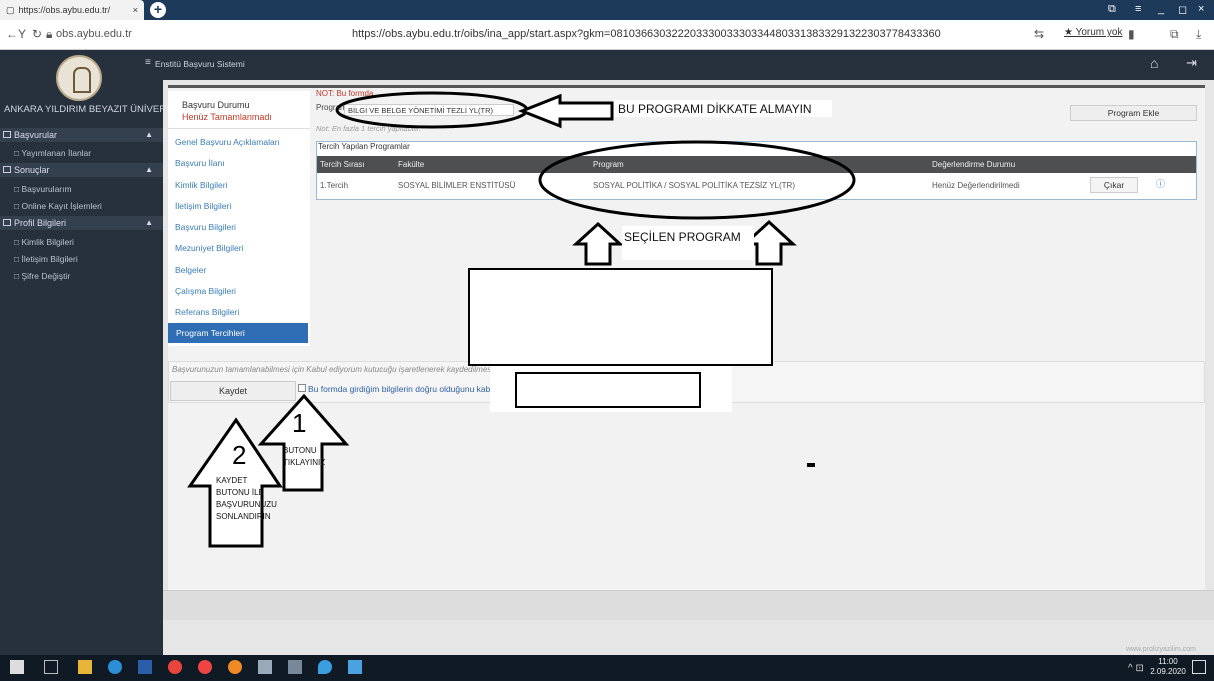  What do you see at coordinates (235, 667) in the screenshot?
I see `firefox-icon` at bounding box center [235, 667].